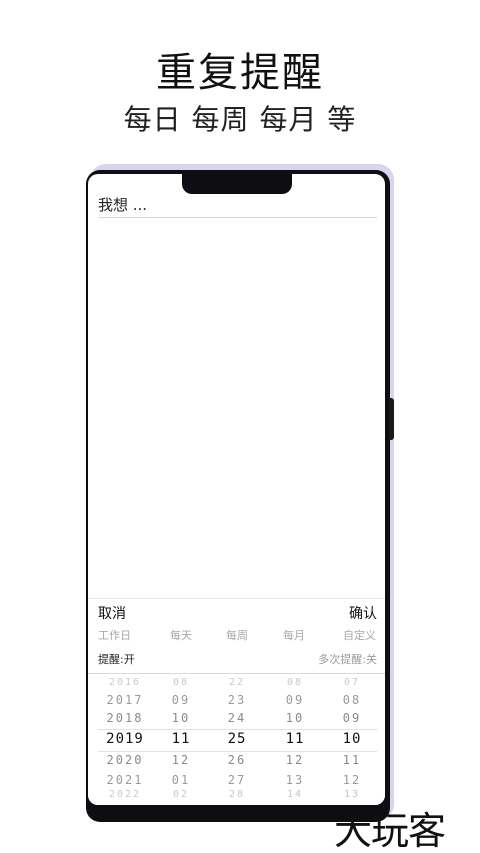 The height and width of the screenshot is (853, 480). What do you see at coordinates (181, 635) in the screenshot?
I see `repeat-option-daily: 每天` at bounding box center [181, 635].